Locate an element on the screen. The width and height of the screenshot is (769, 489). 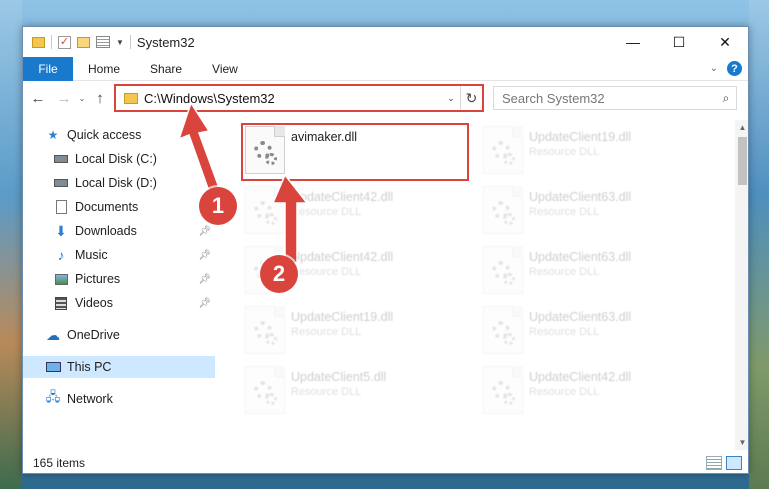
annotation-arrows is located at coordinates (243, 182).